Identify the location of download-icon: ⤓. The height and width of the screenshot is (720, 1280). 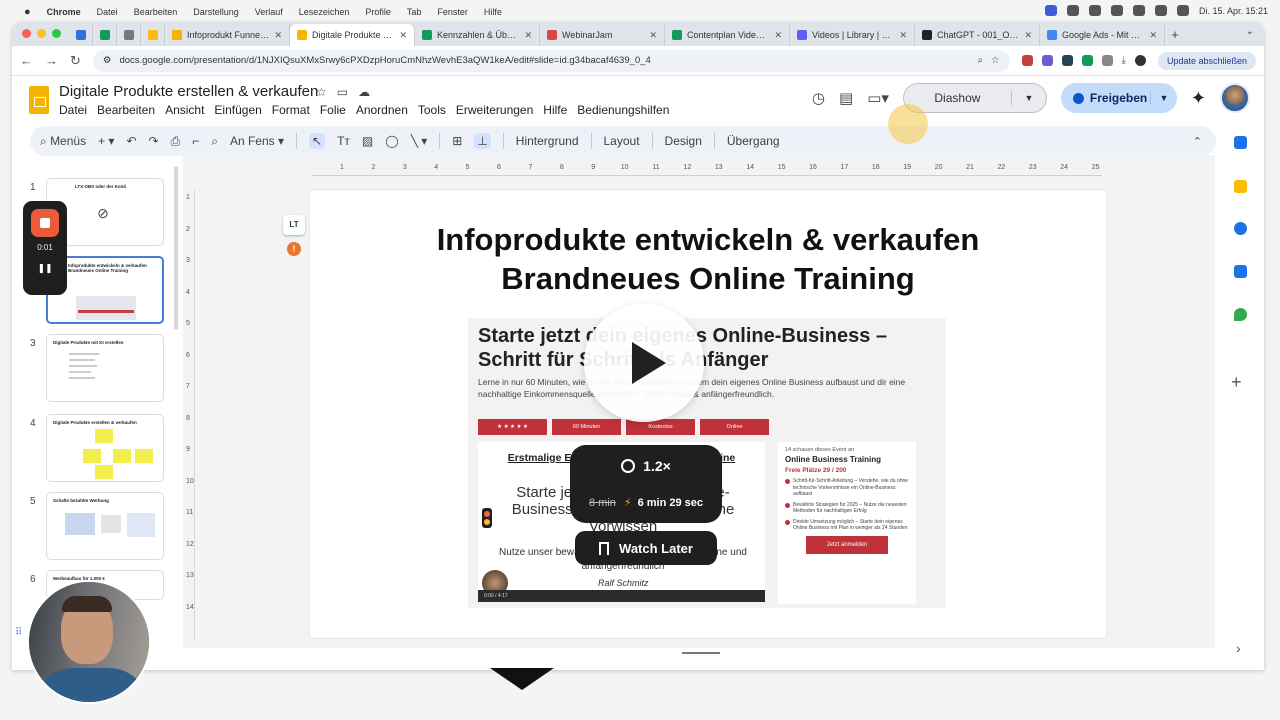
(1124, 60).